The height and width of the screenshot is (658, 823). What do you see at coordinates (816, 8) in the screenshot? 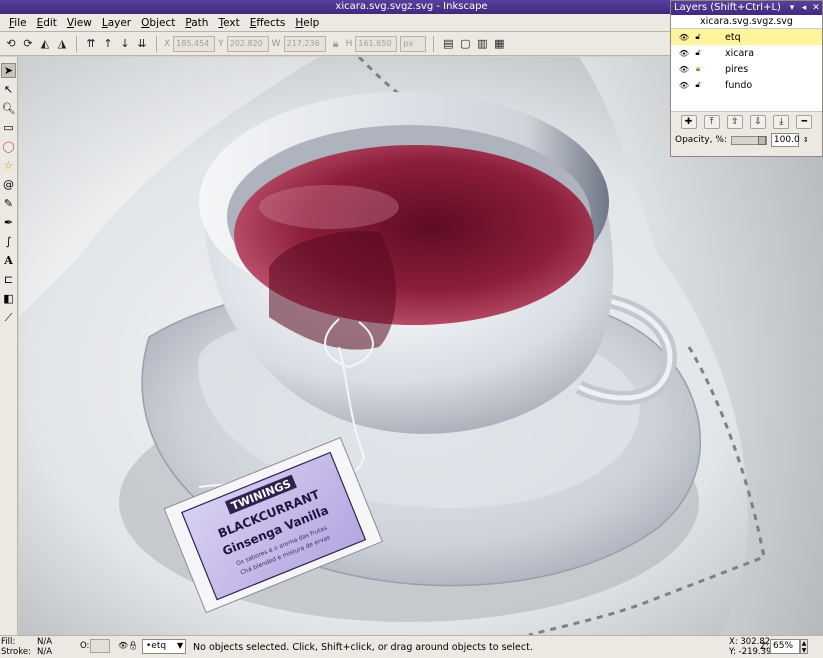
I see `close-icon: ✕` at bounding box center [816, 8].